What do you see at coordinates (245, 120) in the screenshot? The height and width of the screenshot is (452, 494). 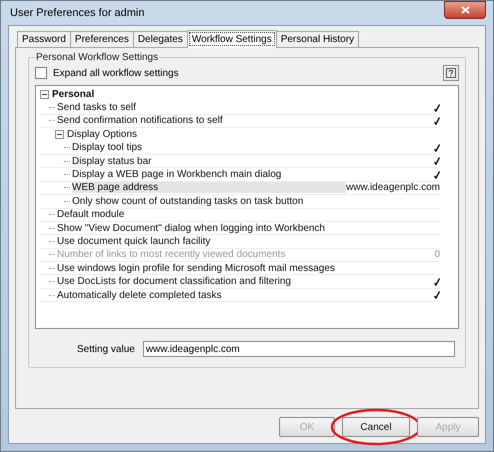 I see `setting-label: Send confirmation notifications to self` at bounding box center [245, 120].